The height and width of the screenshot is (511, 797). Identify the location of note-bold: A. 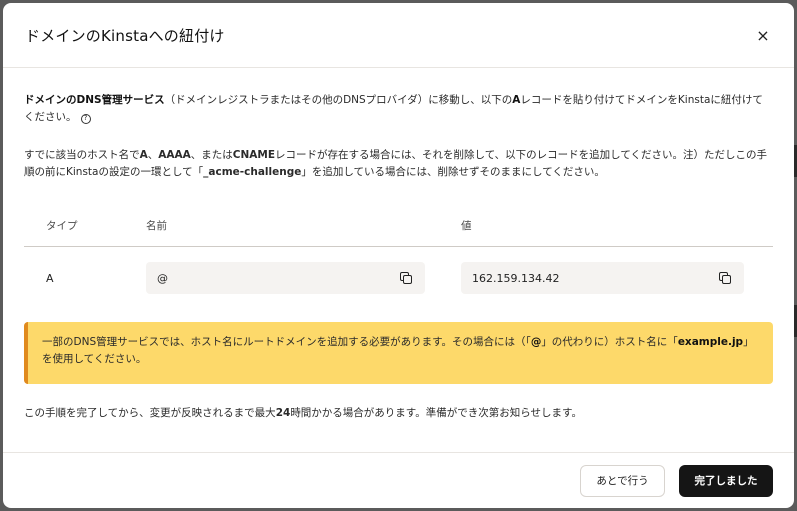
(143, 155).